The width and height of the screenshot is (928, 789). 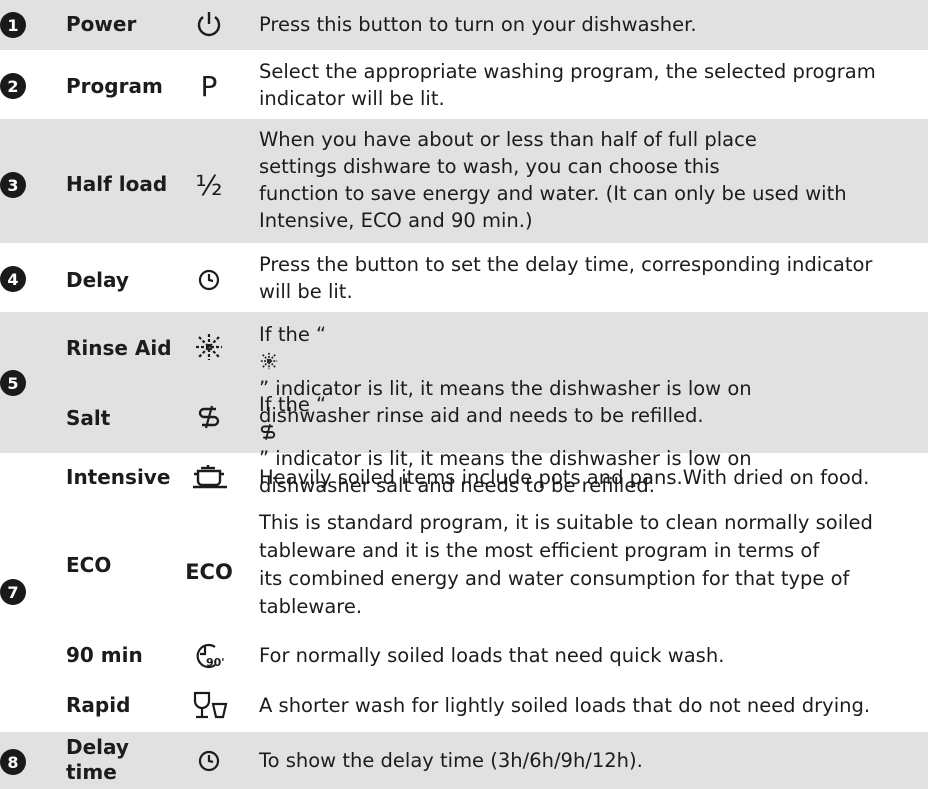 What do you see at coordinates (451, 760) in the screenshot?
I see `function-description: To show the delay time (3h/6h/9h/12h).` at bounding box center [451, 760].